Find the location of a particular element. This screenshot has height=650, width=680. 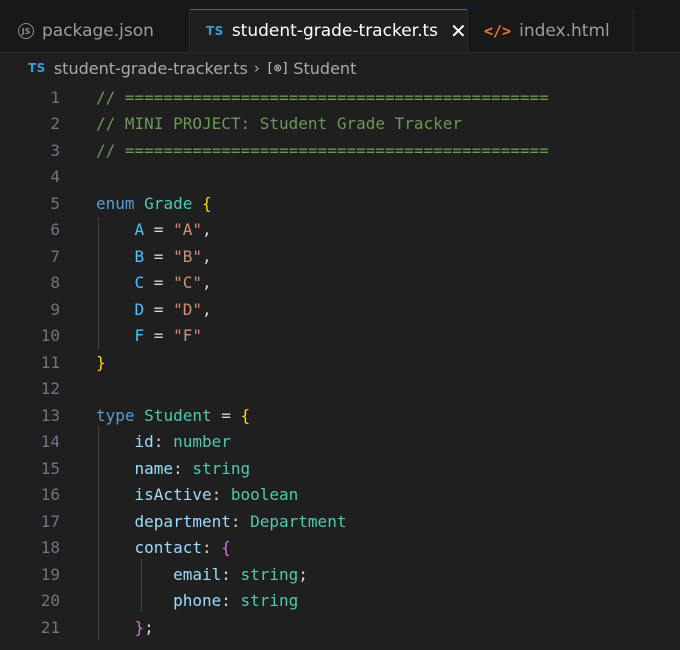

line-number: 15 is located at coordinates (50, 468).